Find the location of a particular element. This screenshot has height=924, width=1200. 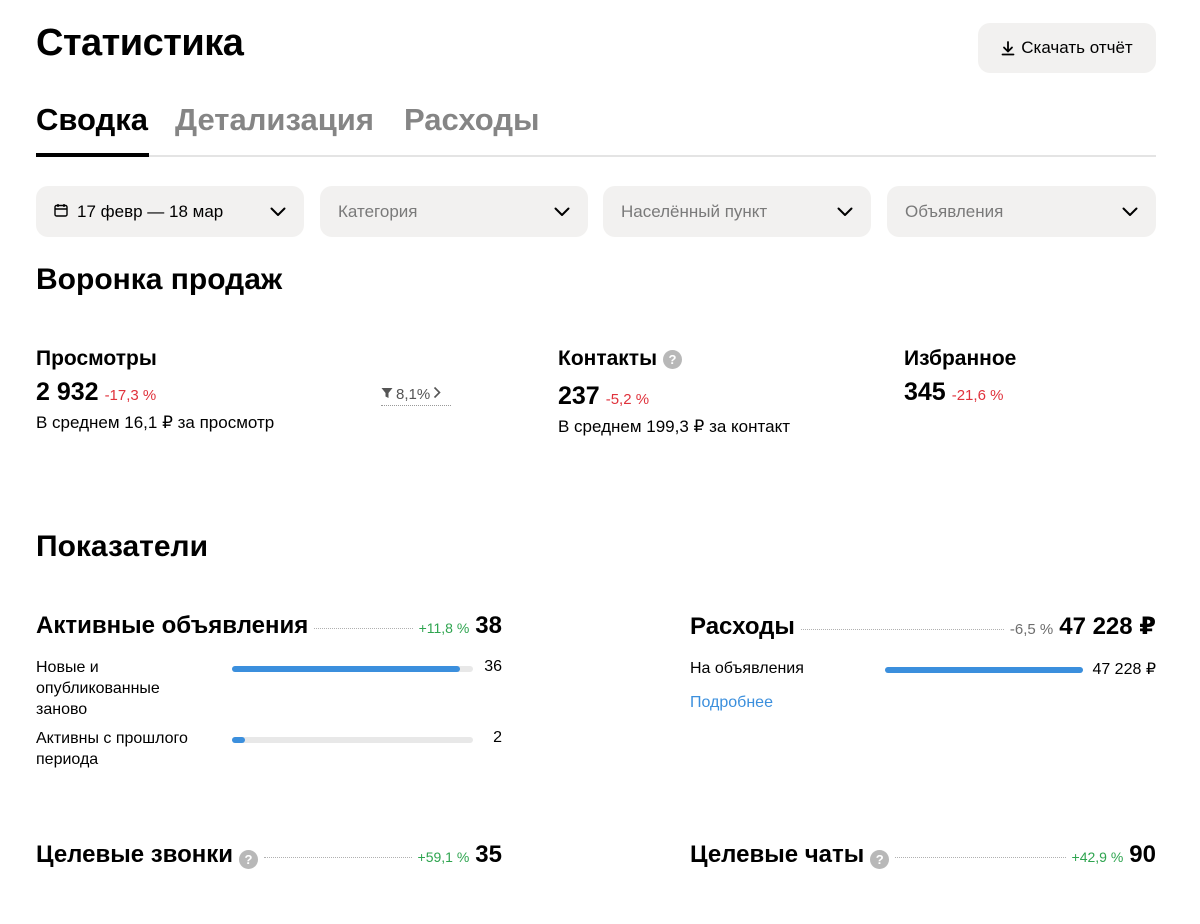

favorites-metric: 345 -21,6 % is located at coordinates (953, 392).